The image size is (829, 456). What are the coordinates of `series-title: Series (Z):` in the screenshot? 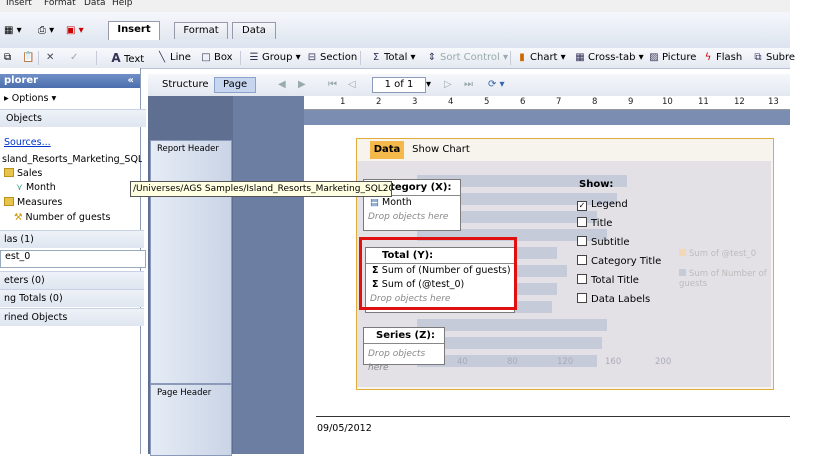 It's located at (404, 336).